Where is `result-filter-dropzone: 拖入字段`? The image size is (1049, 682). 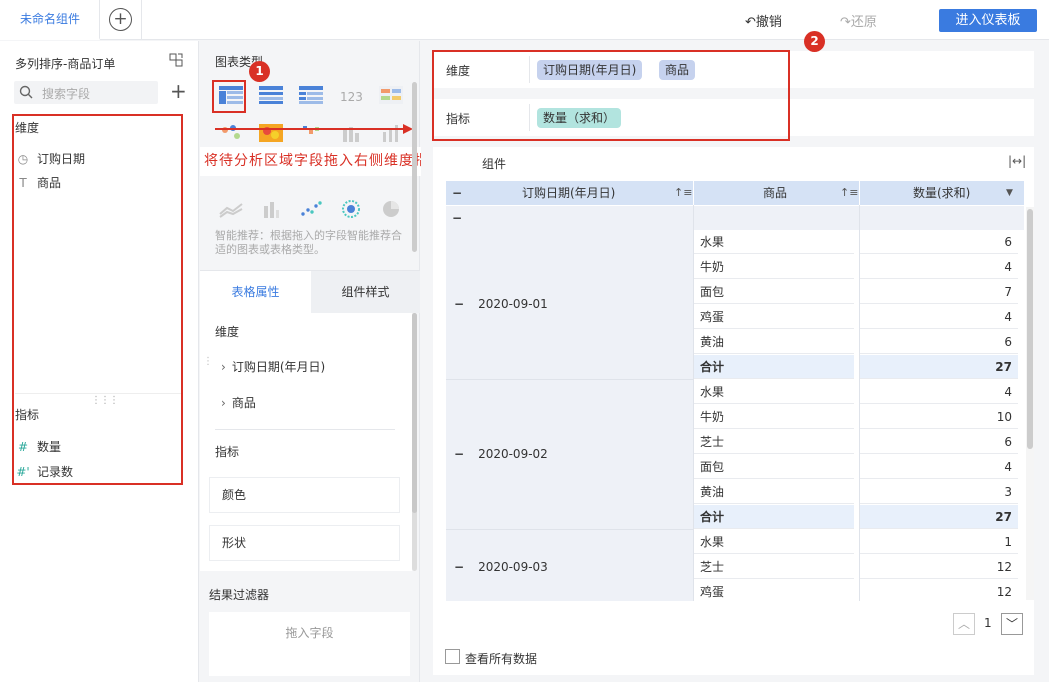
result-filter-dropzone: 拖入字段 is located at coordinates (309, 644).